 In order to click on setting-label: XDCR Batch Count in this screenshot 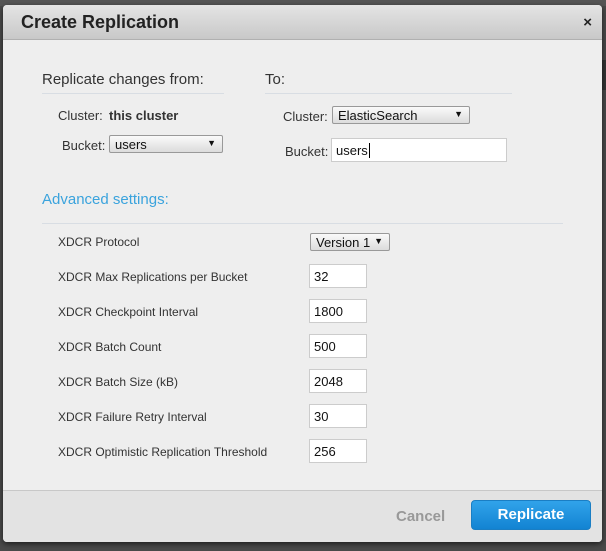, I will do `click(110, 347)`.